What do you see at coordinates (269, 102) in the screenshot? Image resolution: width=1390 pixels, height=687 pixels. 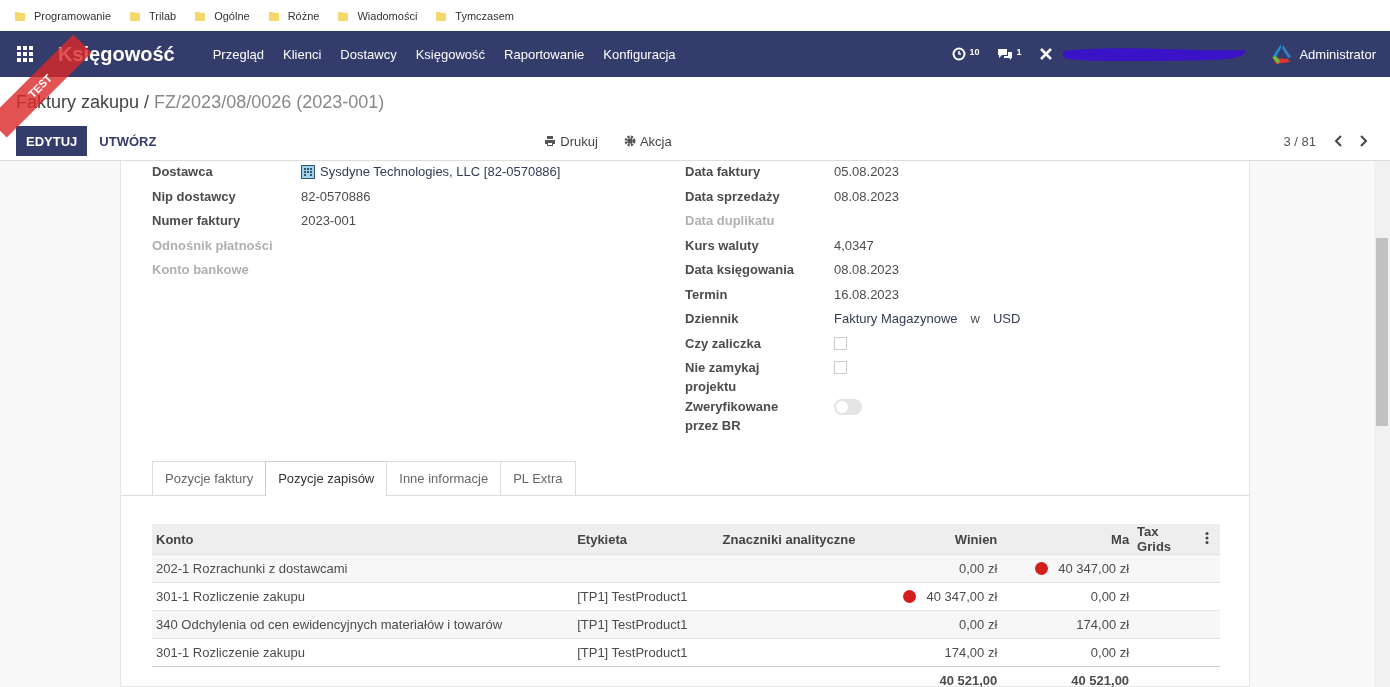 I see `breadcrumb-current: FZ/2023/08/0026 (2023-001)` at bounding box center [269, 102].